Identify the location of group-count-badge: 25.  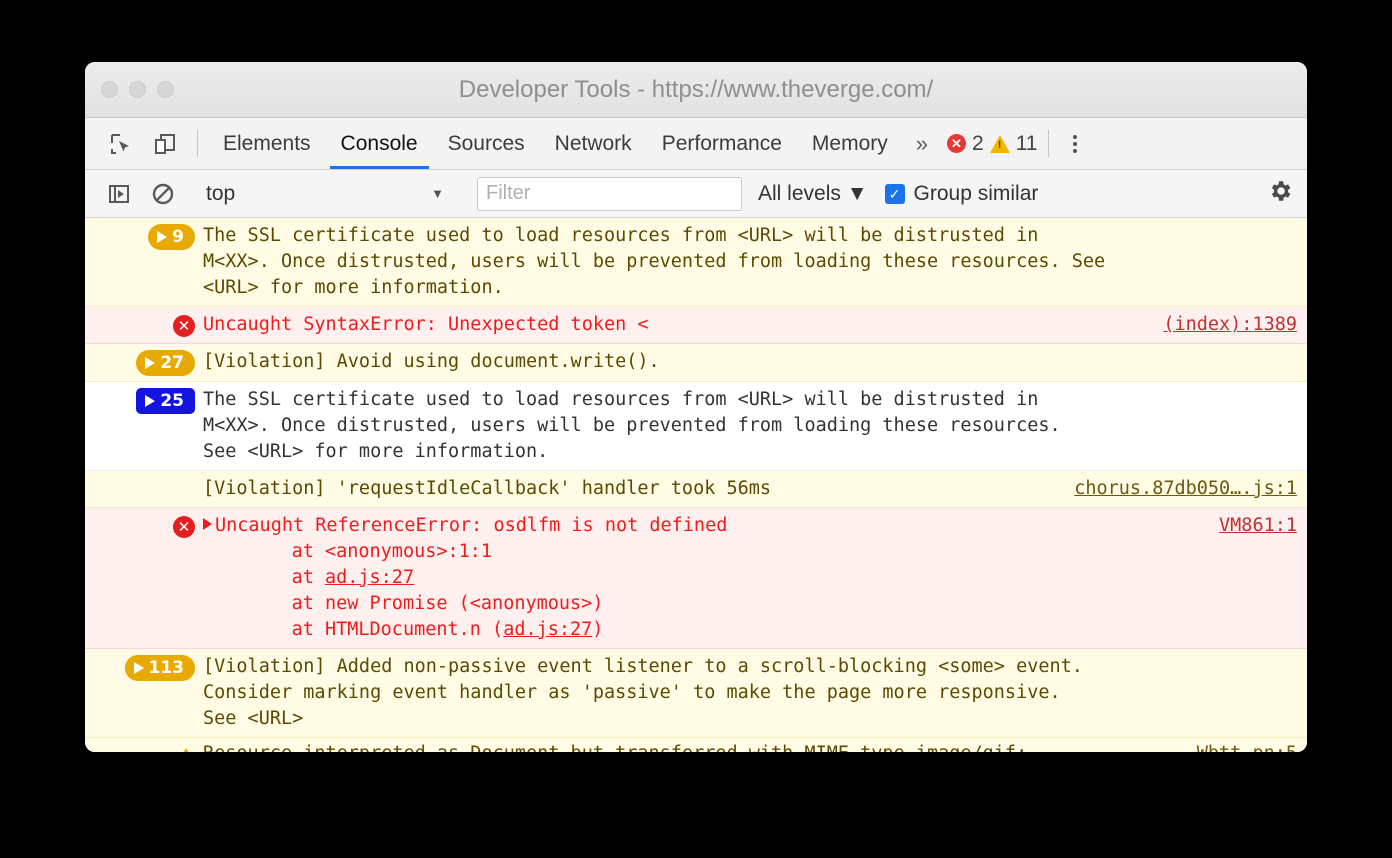
(165, 401).